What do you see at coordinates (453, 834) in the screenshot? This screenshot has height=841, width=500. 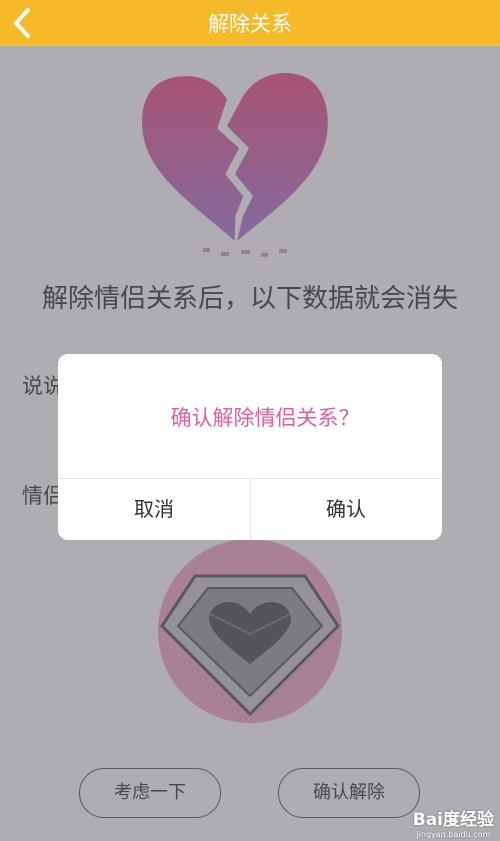 I see `watermark-url: jingyan.baidu.com` at bounding box center [453, 834].